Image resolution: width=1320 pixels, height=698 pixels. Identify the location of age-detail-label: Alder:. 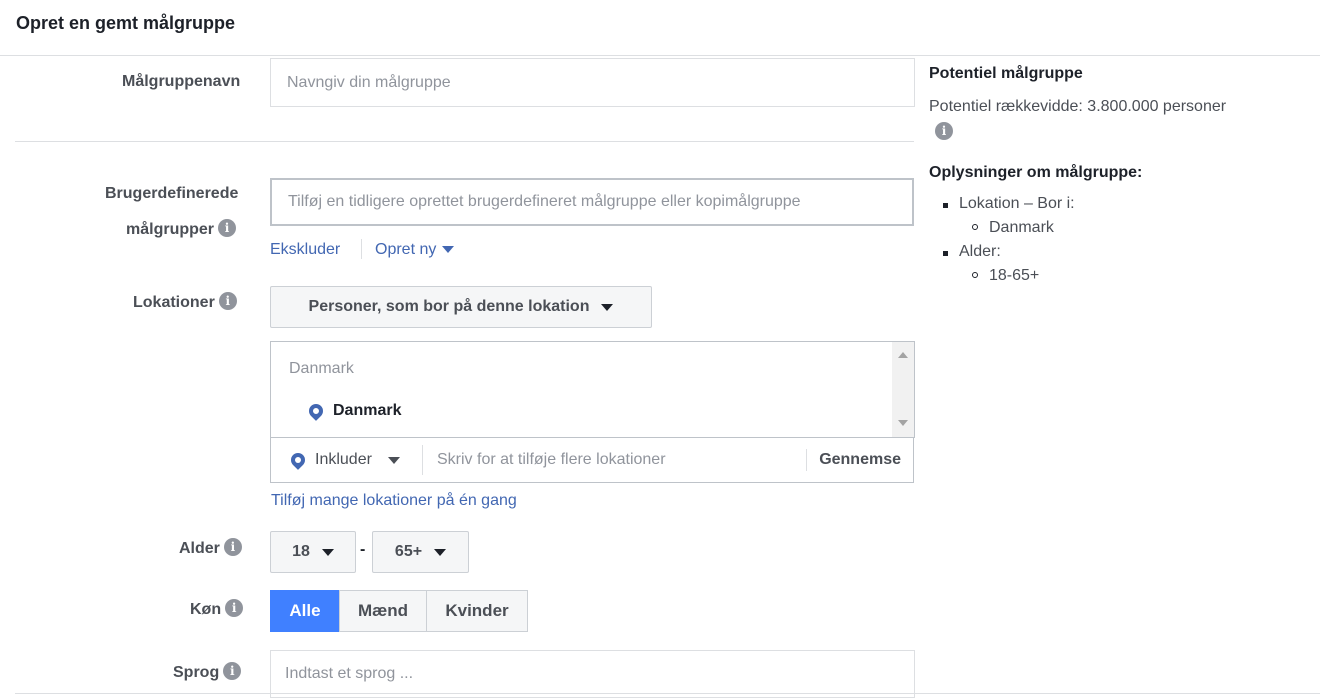
(980, 251).